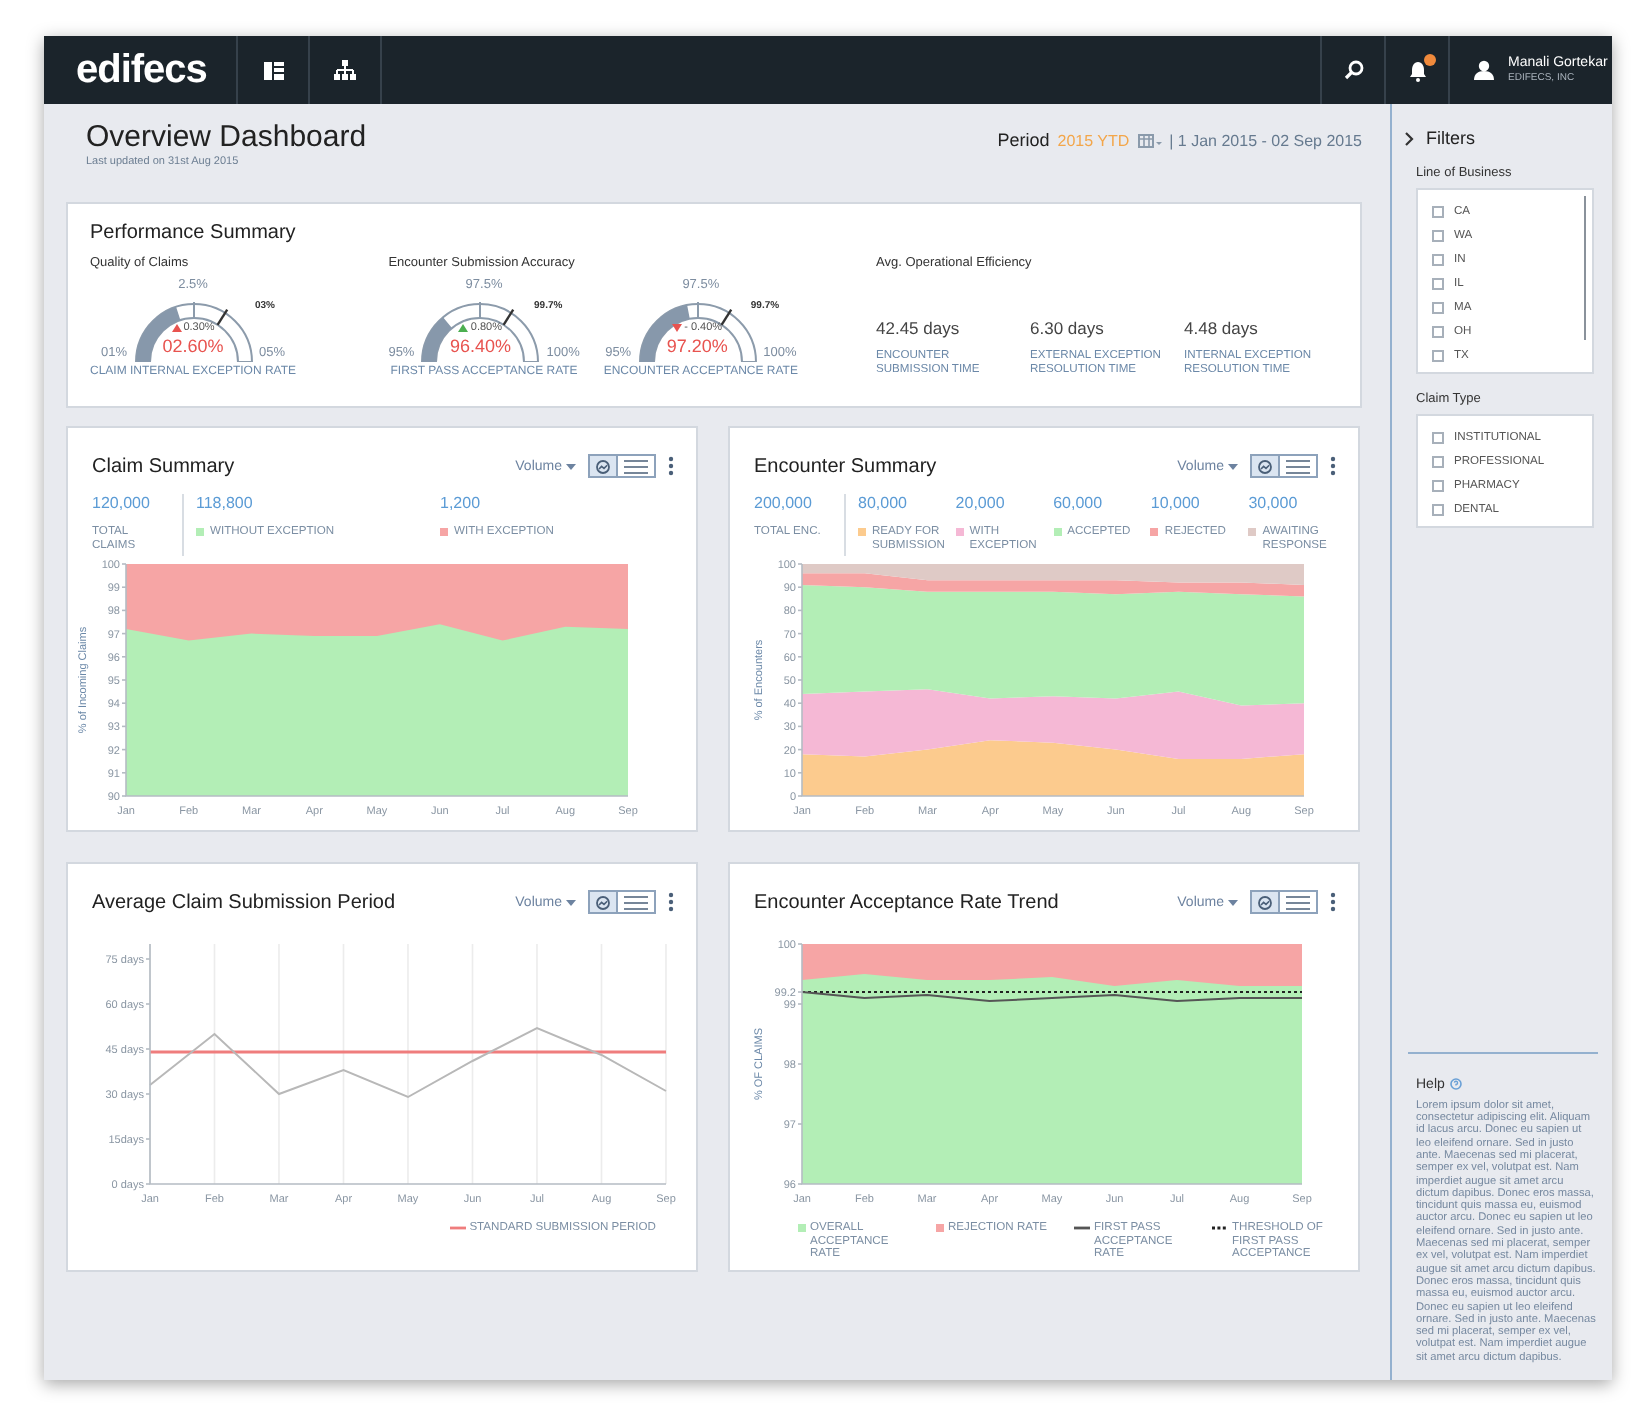 The width and height of the screenshot is (1652, 1418). Describe the element at coordinates (1417, 70) in the screenshot. I see `bell-icon` at that location.